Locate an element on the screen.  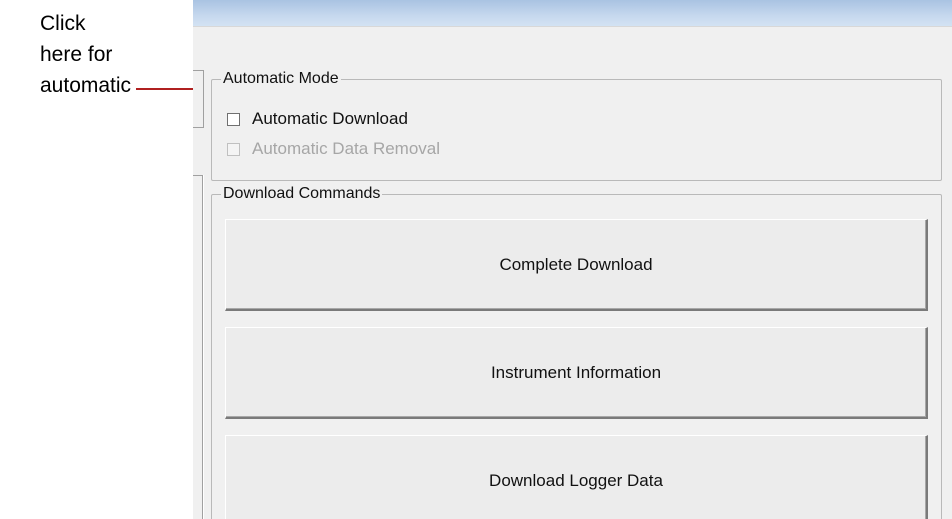
callout-annotation: Click here for automatic is located at coordinates (85, 54).